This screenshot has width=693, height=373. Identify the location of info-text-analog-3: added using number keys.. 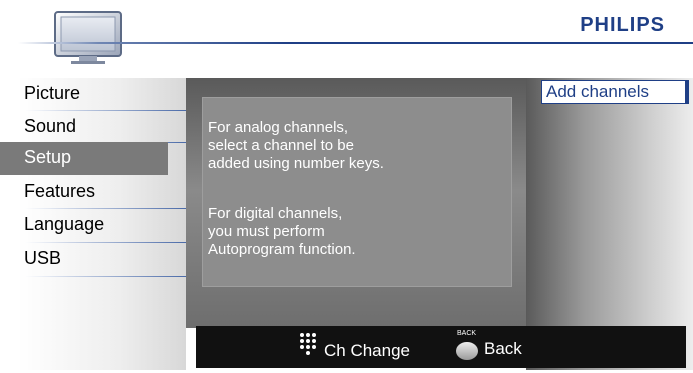
(296, 163).